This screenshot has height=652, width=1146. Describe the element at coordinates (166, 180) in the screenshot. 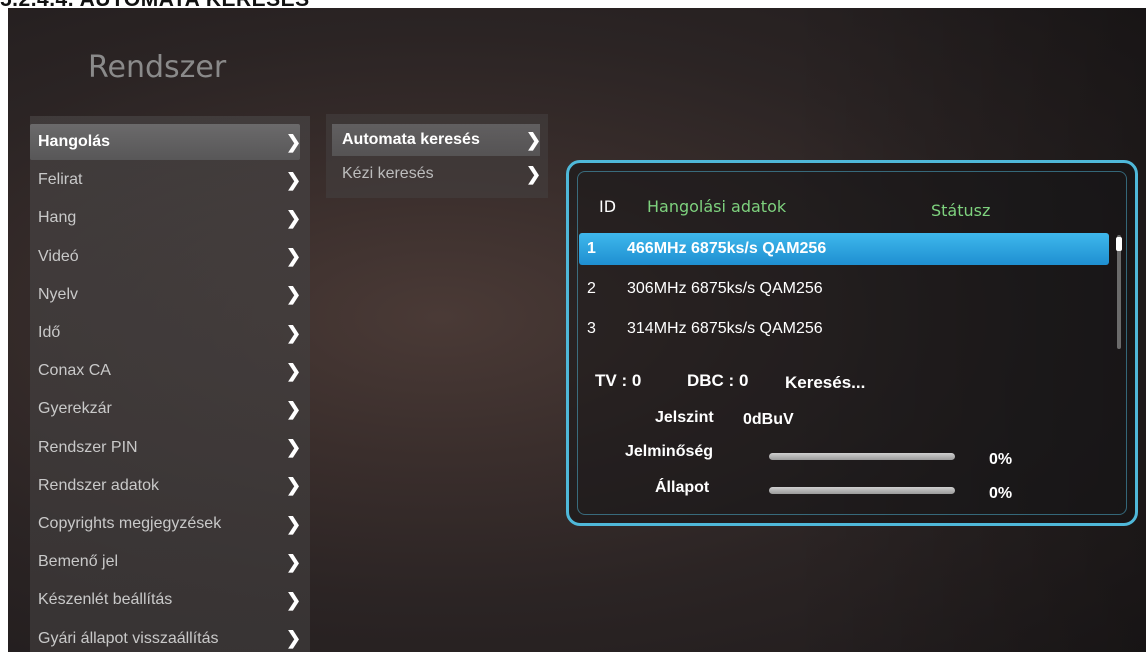

I see `sidebar-item-subtitle: Felirat ❯` at that location.